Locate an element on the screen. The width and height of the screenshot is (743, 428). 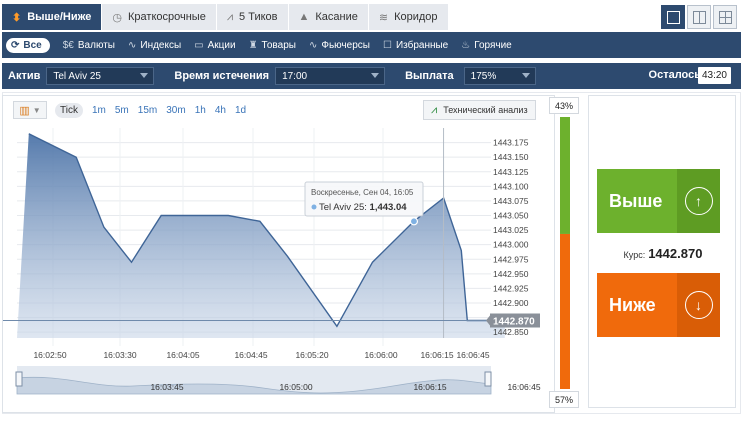
chart-type-button: ▥ ▼ is located at coordinates (30, 110).